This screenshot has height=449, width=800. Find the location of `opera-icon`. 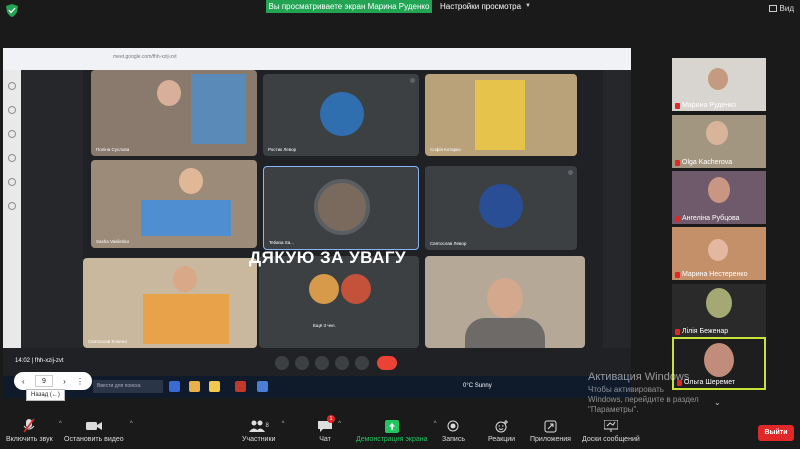

opera-icon is located at coordinates (240, 386).